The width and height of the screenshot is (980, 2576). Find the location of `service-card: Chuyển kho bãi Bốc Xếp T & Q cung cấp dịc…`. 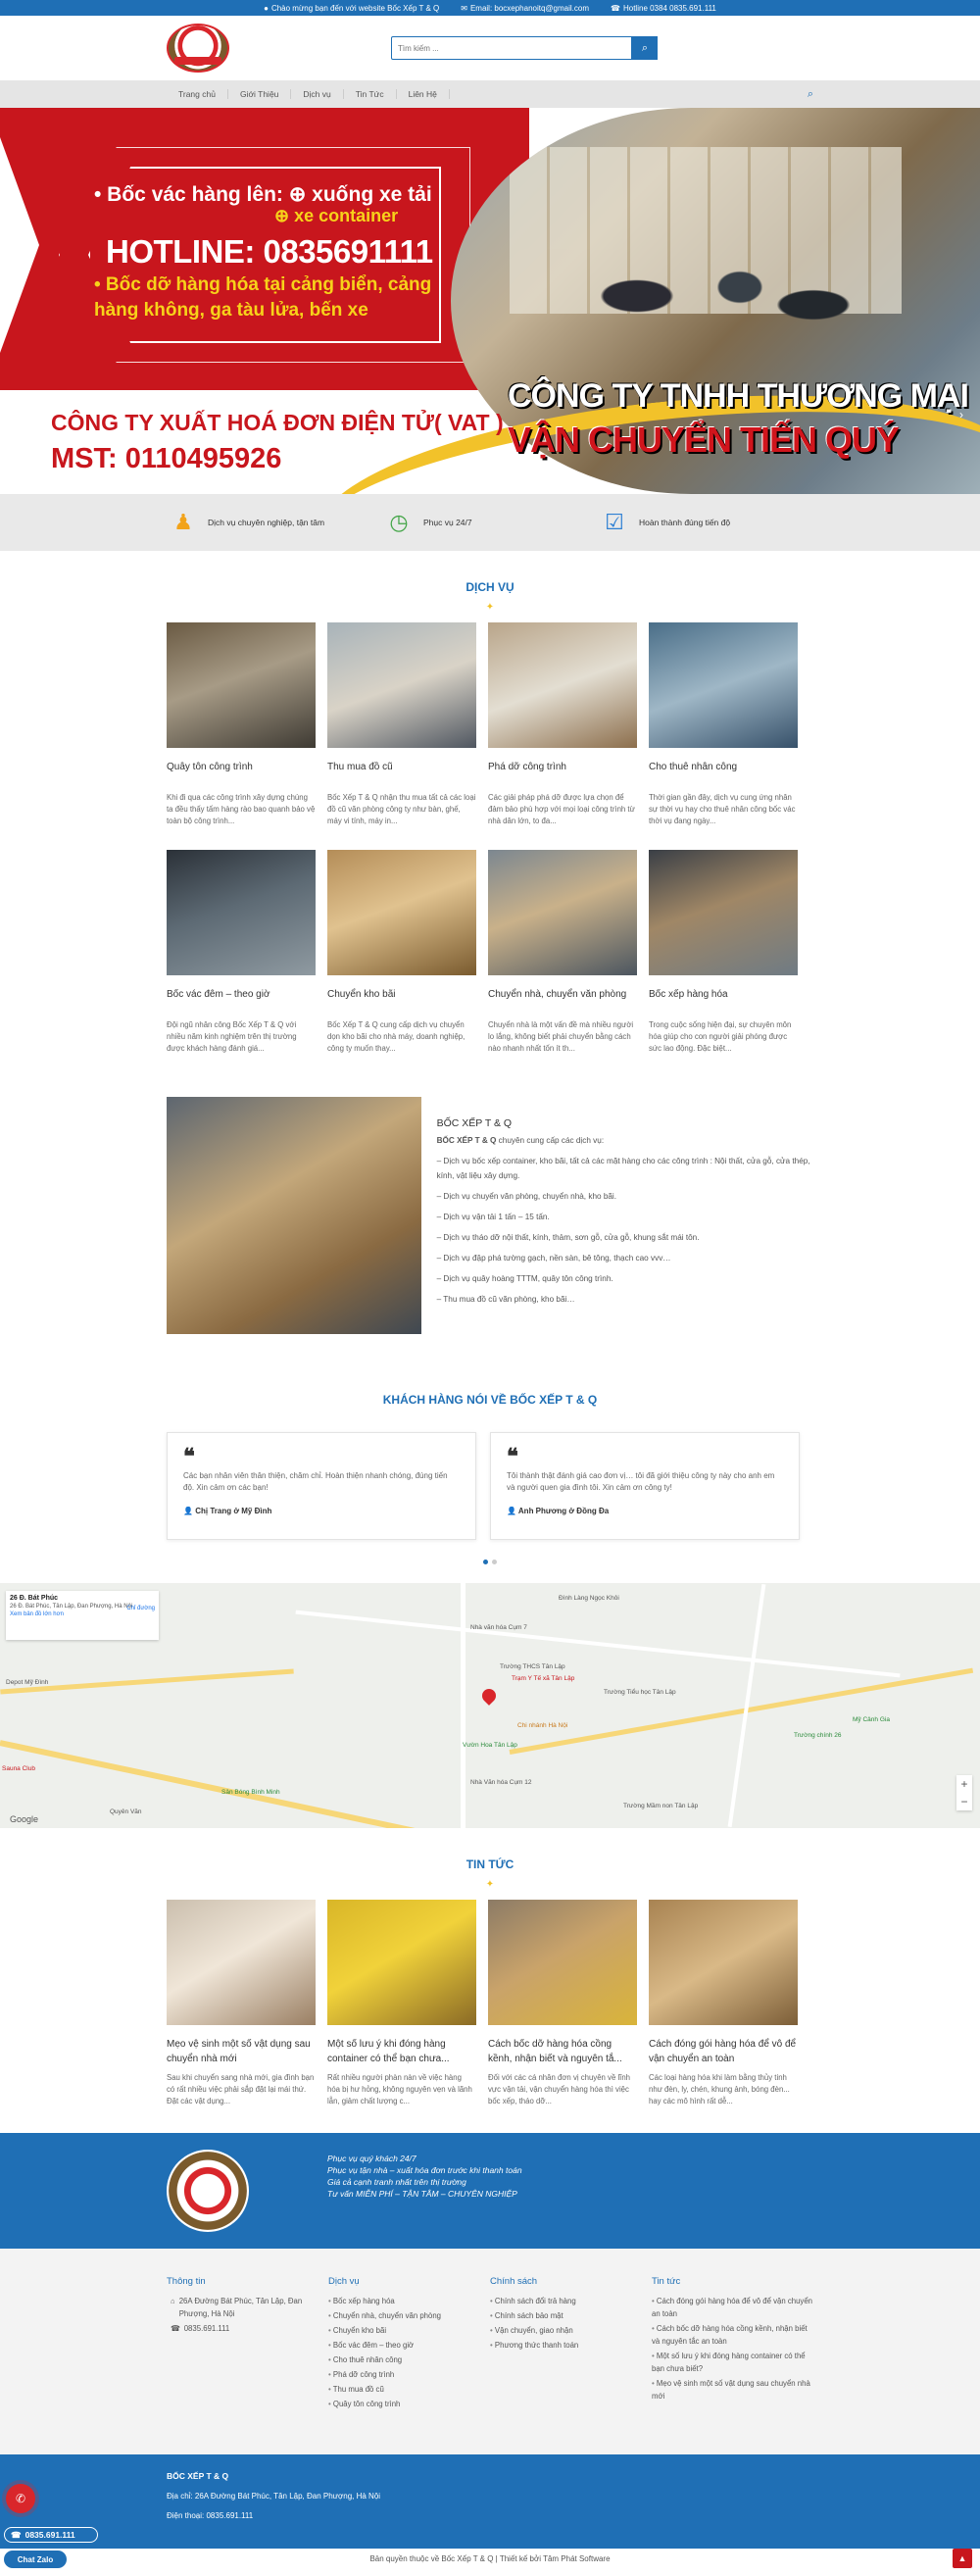

service-card: Chuyển kho bãi Bốc Xếp T & Q cung cấp dịc… is located at coordinates (401, 957).